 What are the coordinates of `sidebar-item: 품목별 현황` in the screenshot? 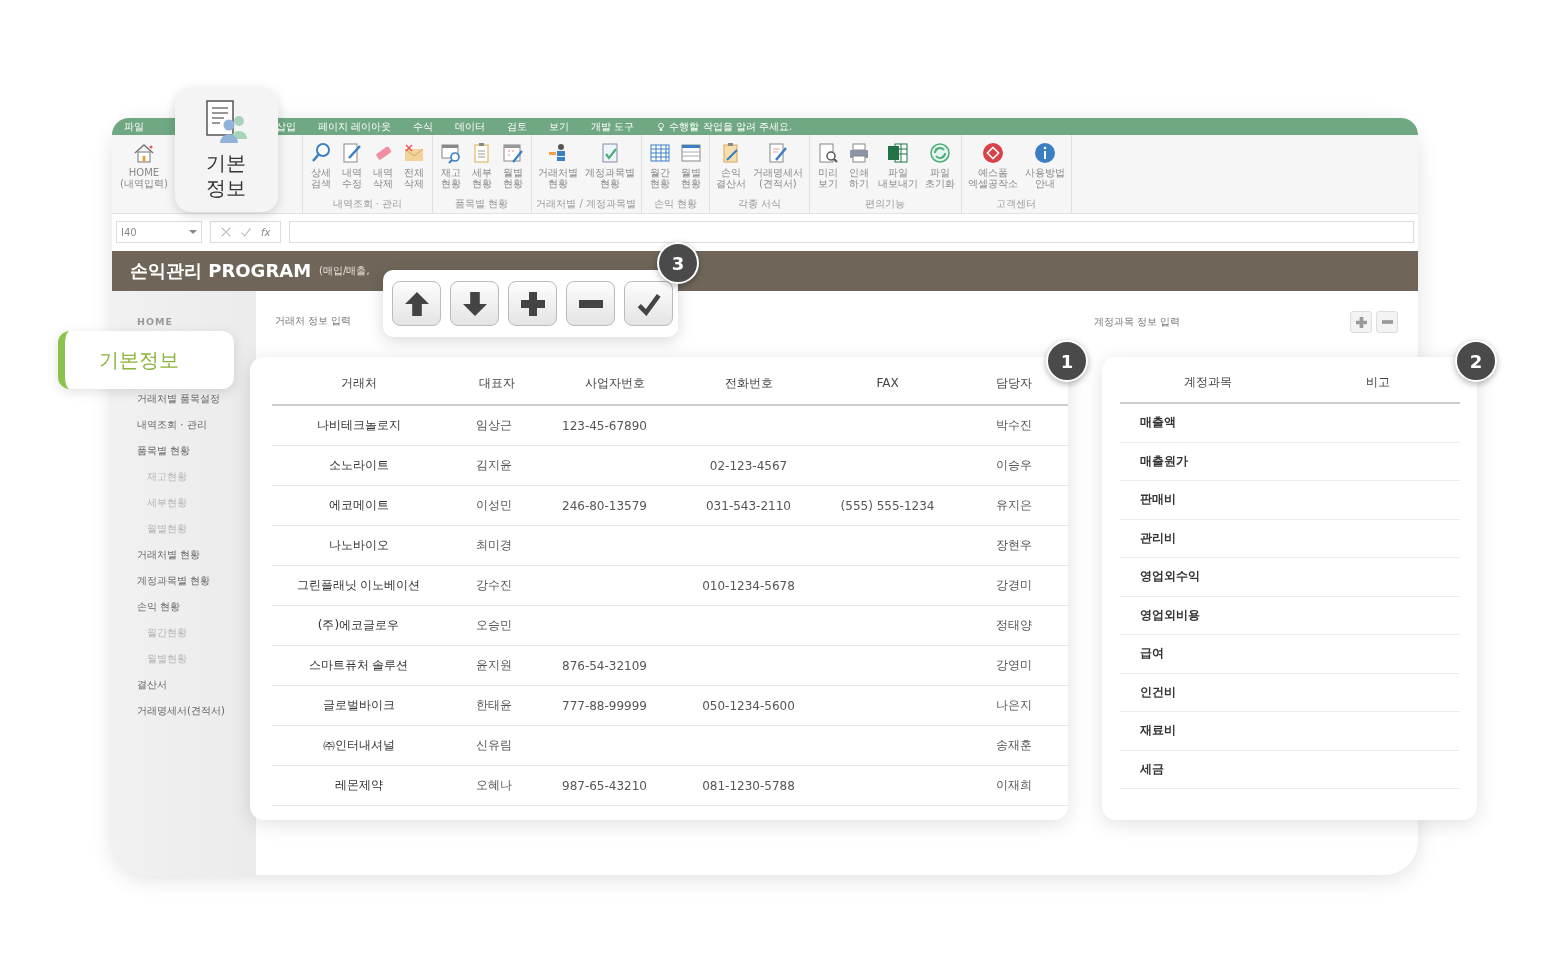 It's located at (164, 451).